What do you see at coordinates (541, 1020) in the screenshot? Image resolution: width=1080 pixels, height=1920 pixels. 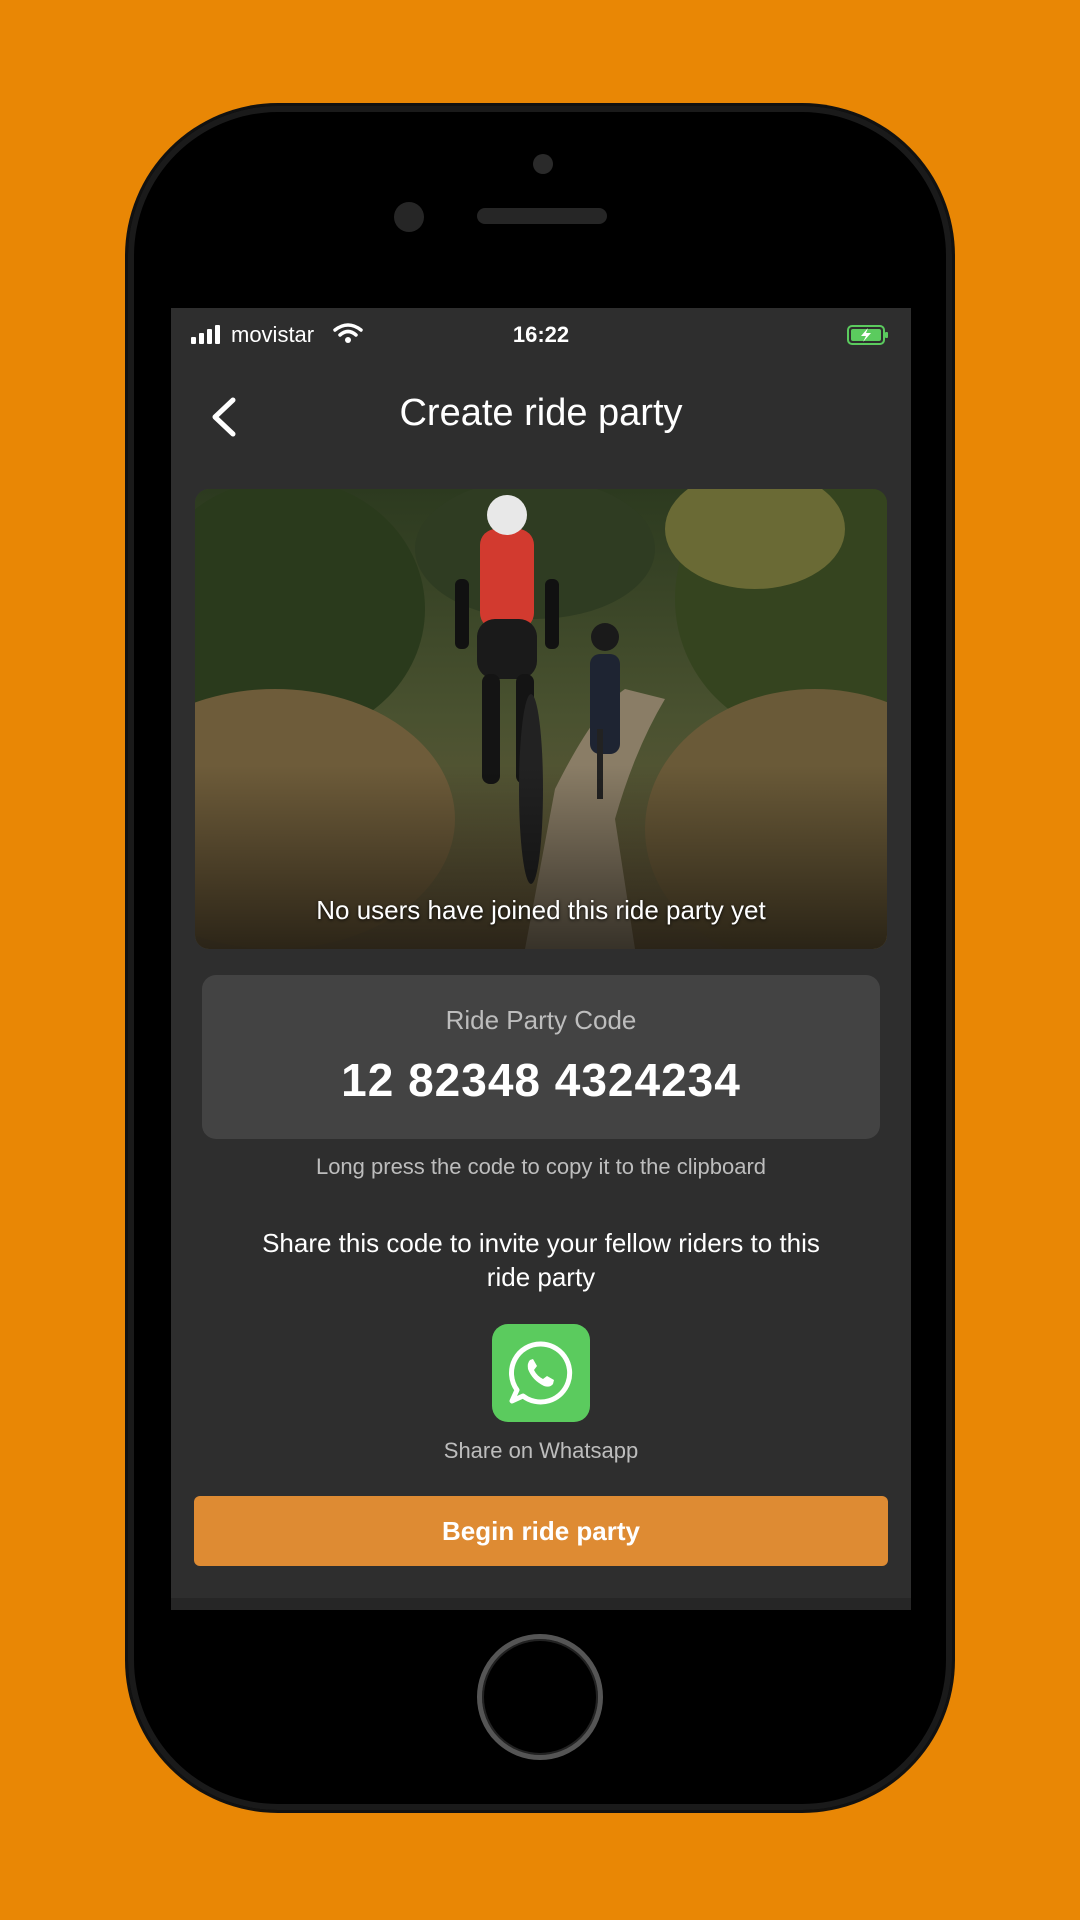 I see `code-label: Ride Party Code` at bounding box center [541, 1020].